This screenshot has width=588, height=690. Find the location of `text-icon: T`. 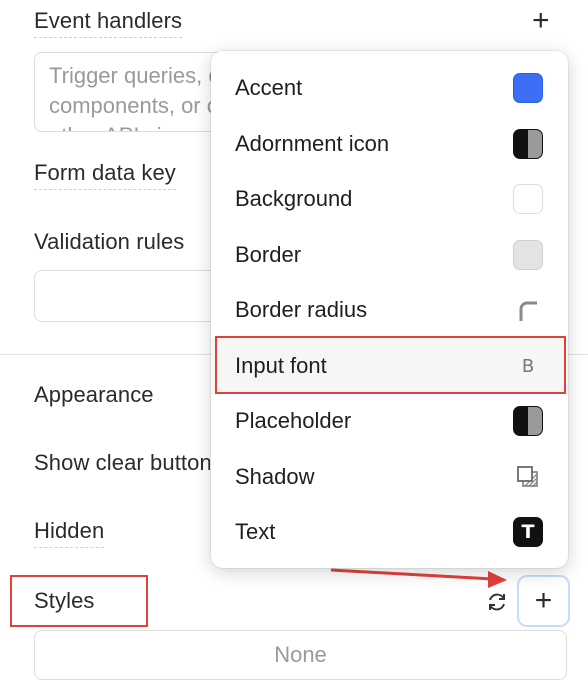

text-icon: T is located at coordinates (528, 532).